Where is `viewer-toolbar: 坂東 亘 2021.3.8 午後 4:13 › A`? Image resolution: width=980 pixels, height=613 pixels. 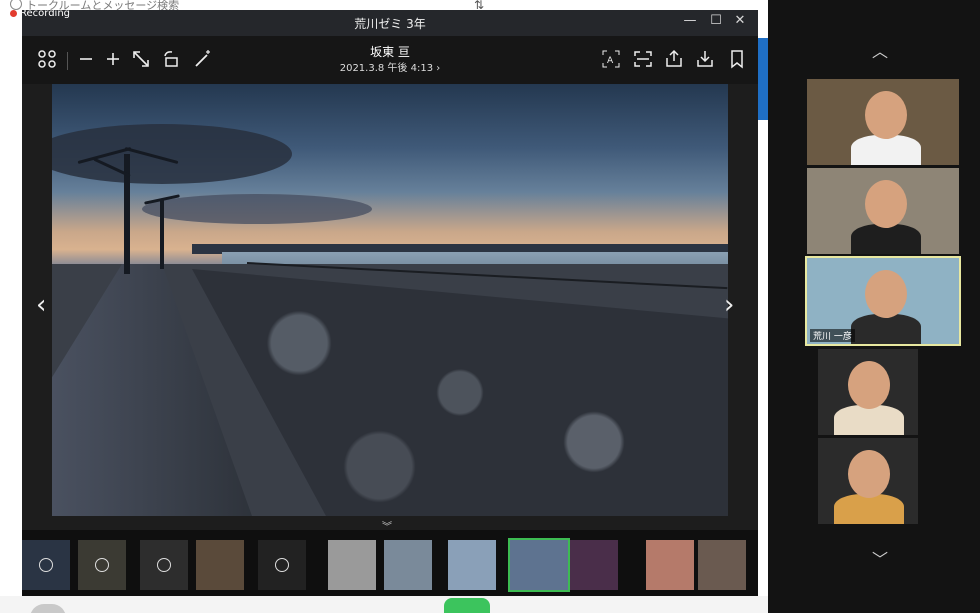 viewer-toolbar: 坂東 亘 2021.3.8 午後 4:13 › A is located at coordinates (390, 60).